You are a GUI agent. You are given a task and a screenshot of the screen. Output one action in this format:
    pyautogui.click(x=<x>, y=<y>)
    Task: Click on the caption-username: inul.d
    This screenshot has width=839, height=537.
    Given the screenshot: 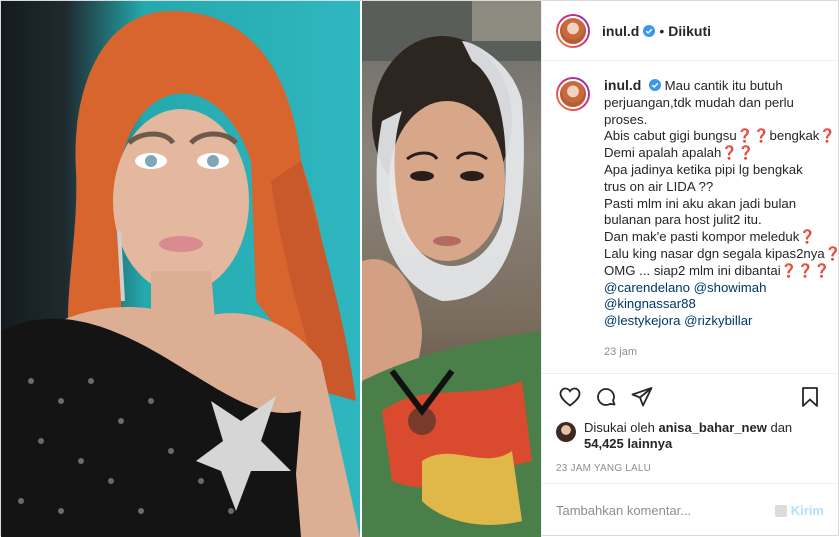 What is the action you would take?
    pyautogui.click(x=622, y=85)
    